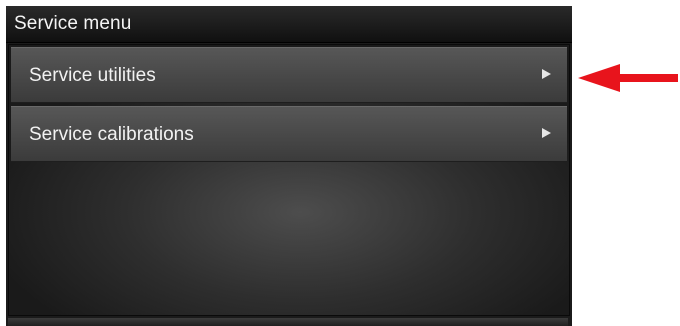 Image resolution: width=680 pixels, height=326 pixels. What do you see at coordinates (289, 24) in the screenshot?
I see `title-bar: Service menu` at bounding box center [289, 24].